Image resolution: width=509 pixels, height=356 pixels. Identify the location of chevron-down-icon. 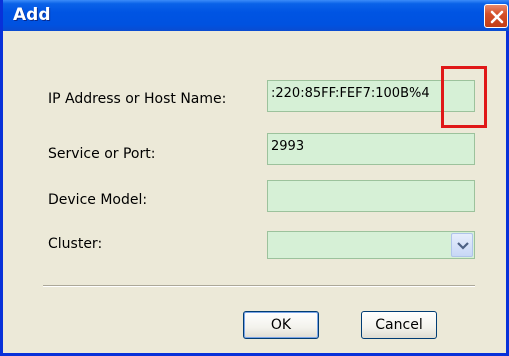
(463, 246).